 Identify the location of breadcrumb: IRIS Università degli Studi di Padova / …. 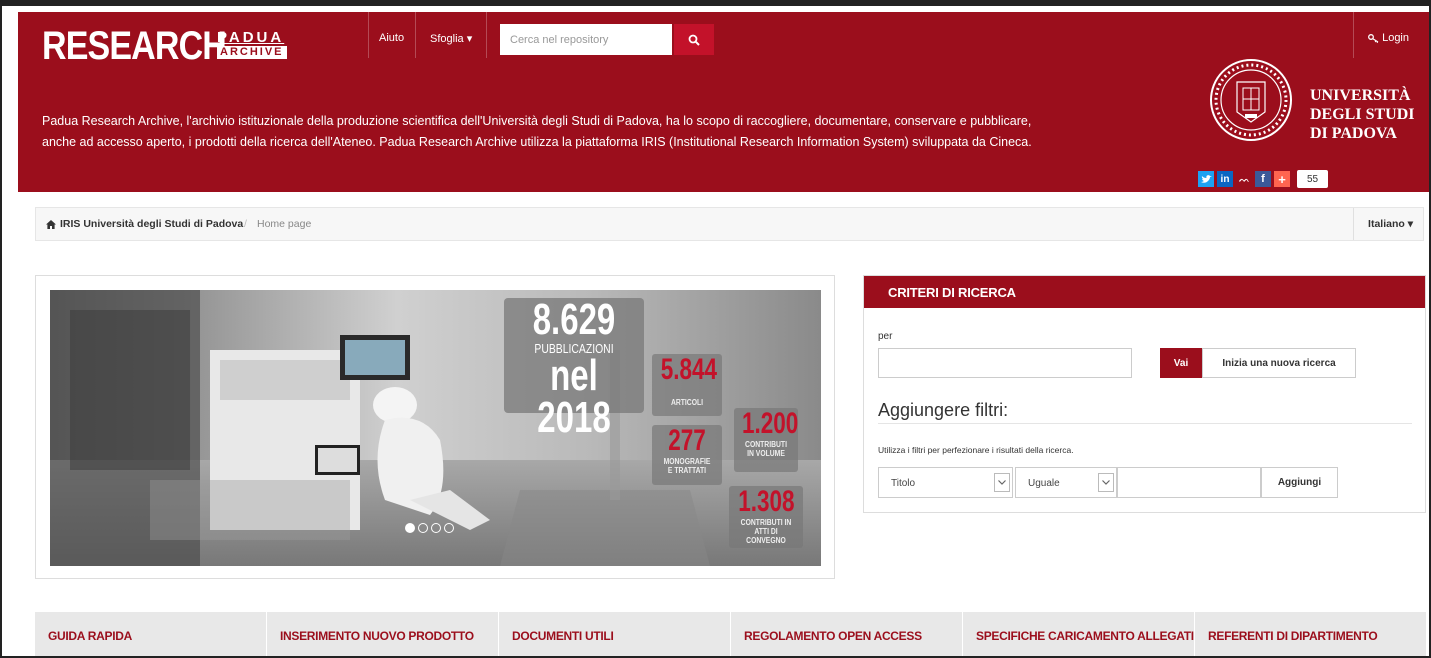
(729, 224).